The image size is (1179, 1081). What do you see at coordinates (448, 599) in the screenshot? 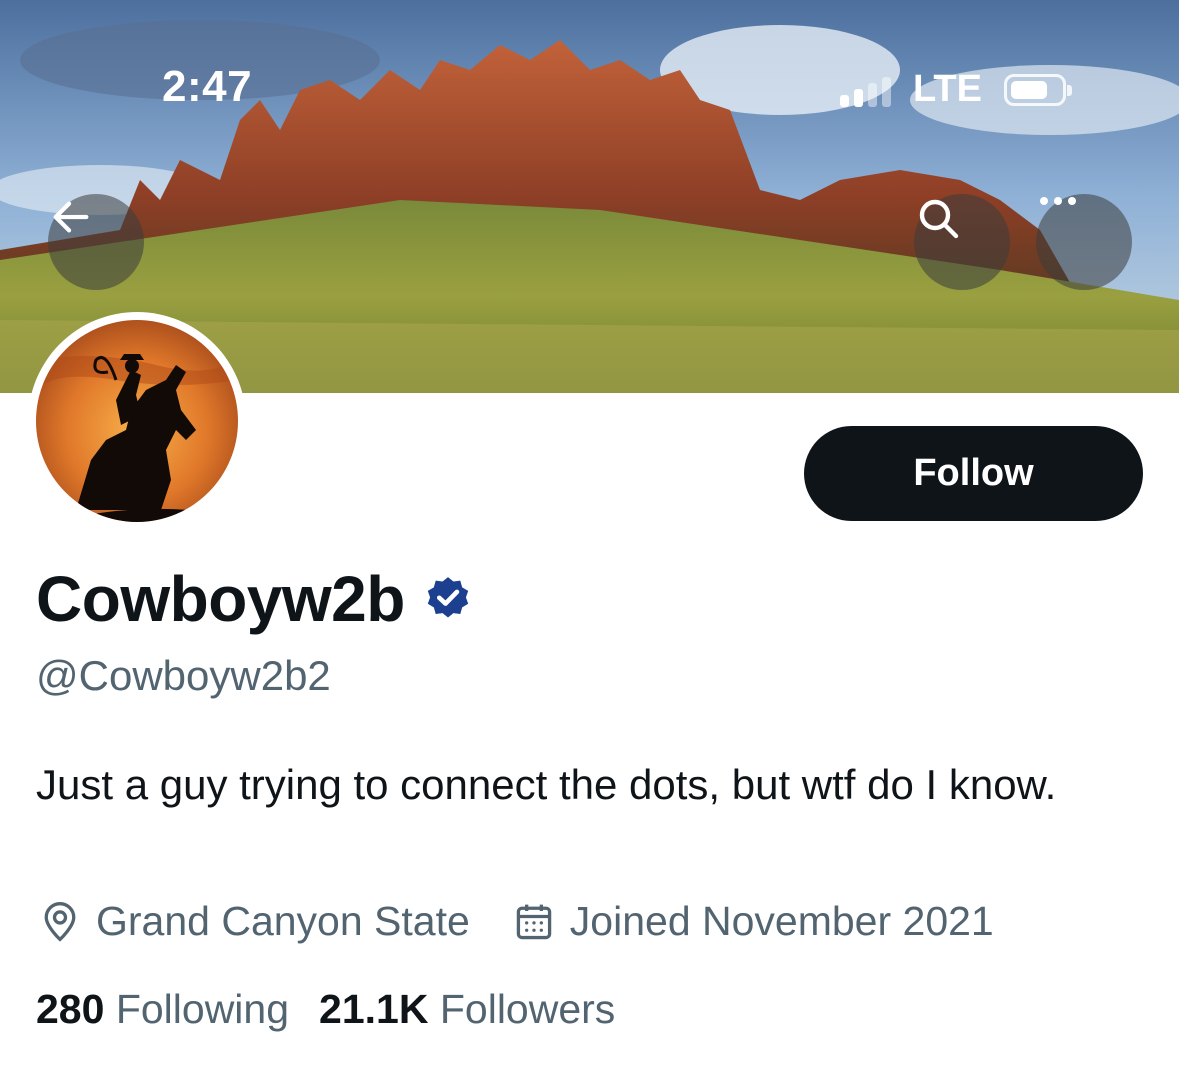
I see `verified-badge-icon` at bounding box center [448, 599].